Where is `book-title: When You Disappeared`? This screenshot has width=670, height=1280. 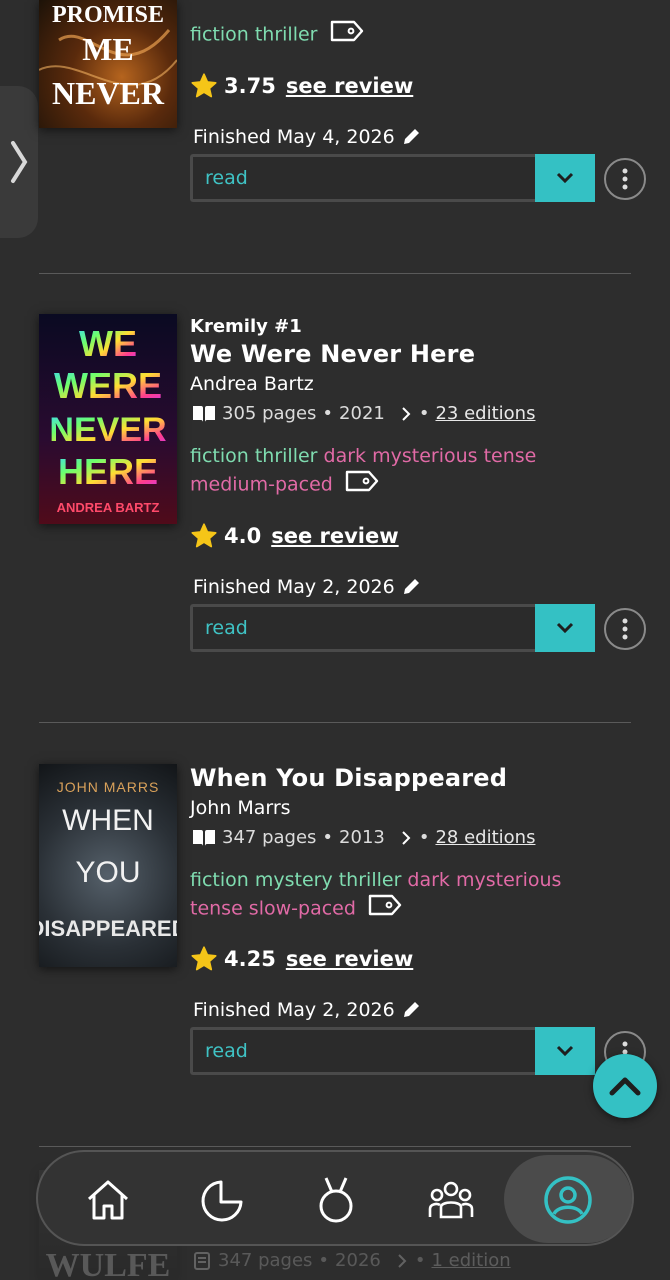 book-title: When You Disappeared is located at coordinates (348, 778).